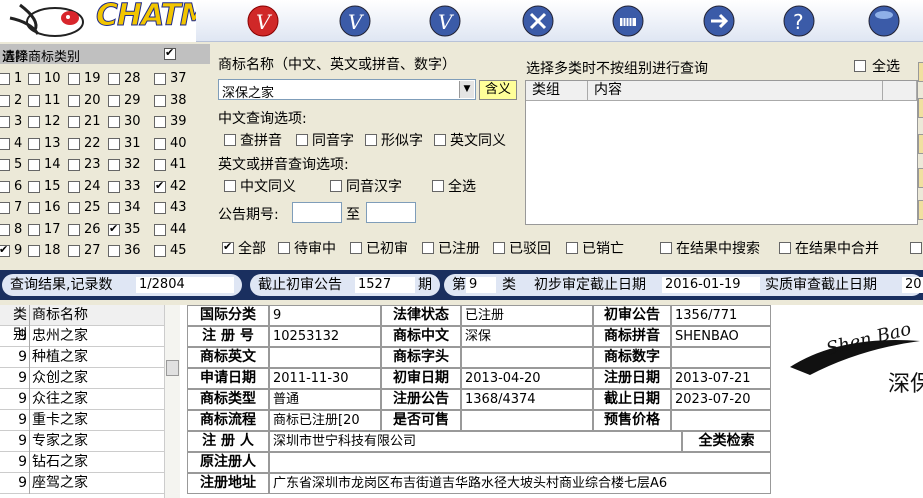  What do you see at coordinates (160, 208) in the screenshot?
I see `category-43-checkbox` at bounding box center [160, 208].